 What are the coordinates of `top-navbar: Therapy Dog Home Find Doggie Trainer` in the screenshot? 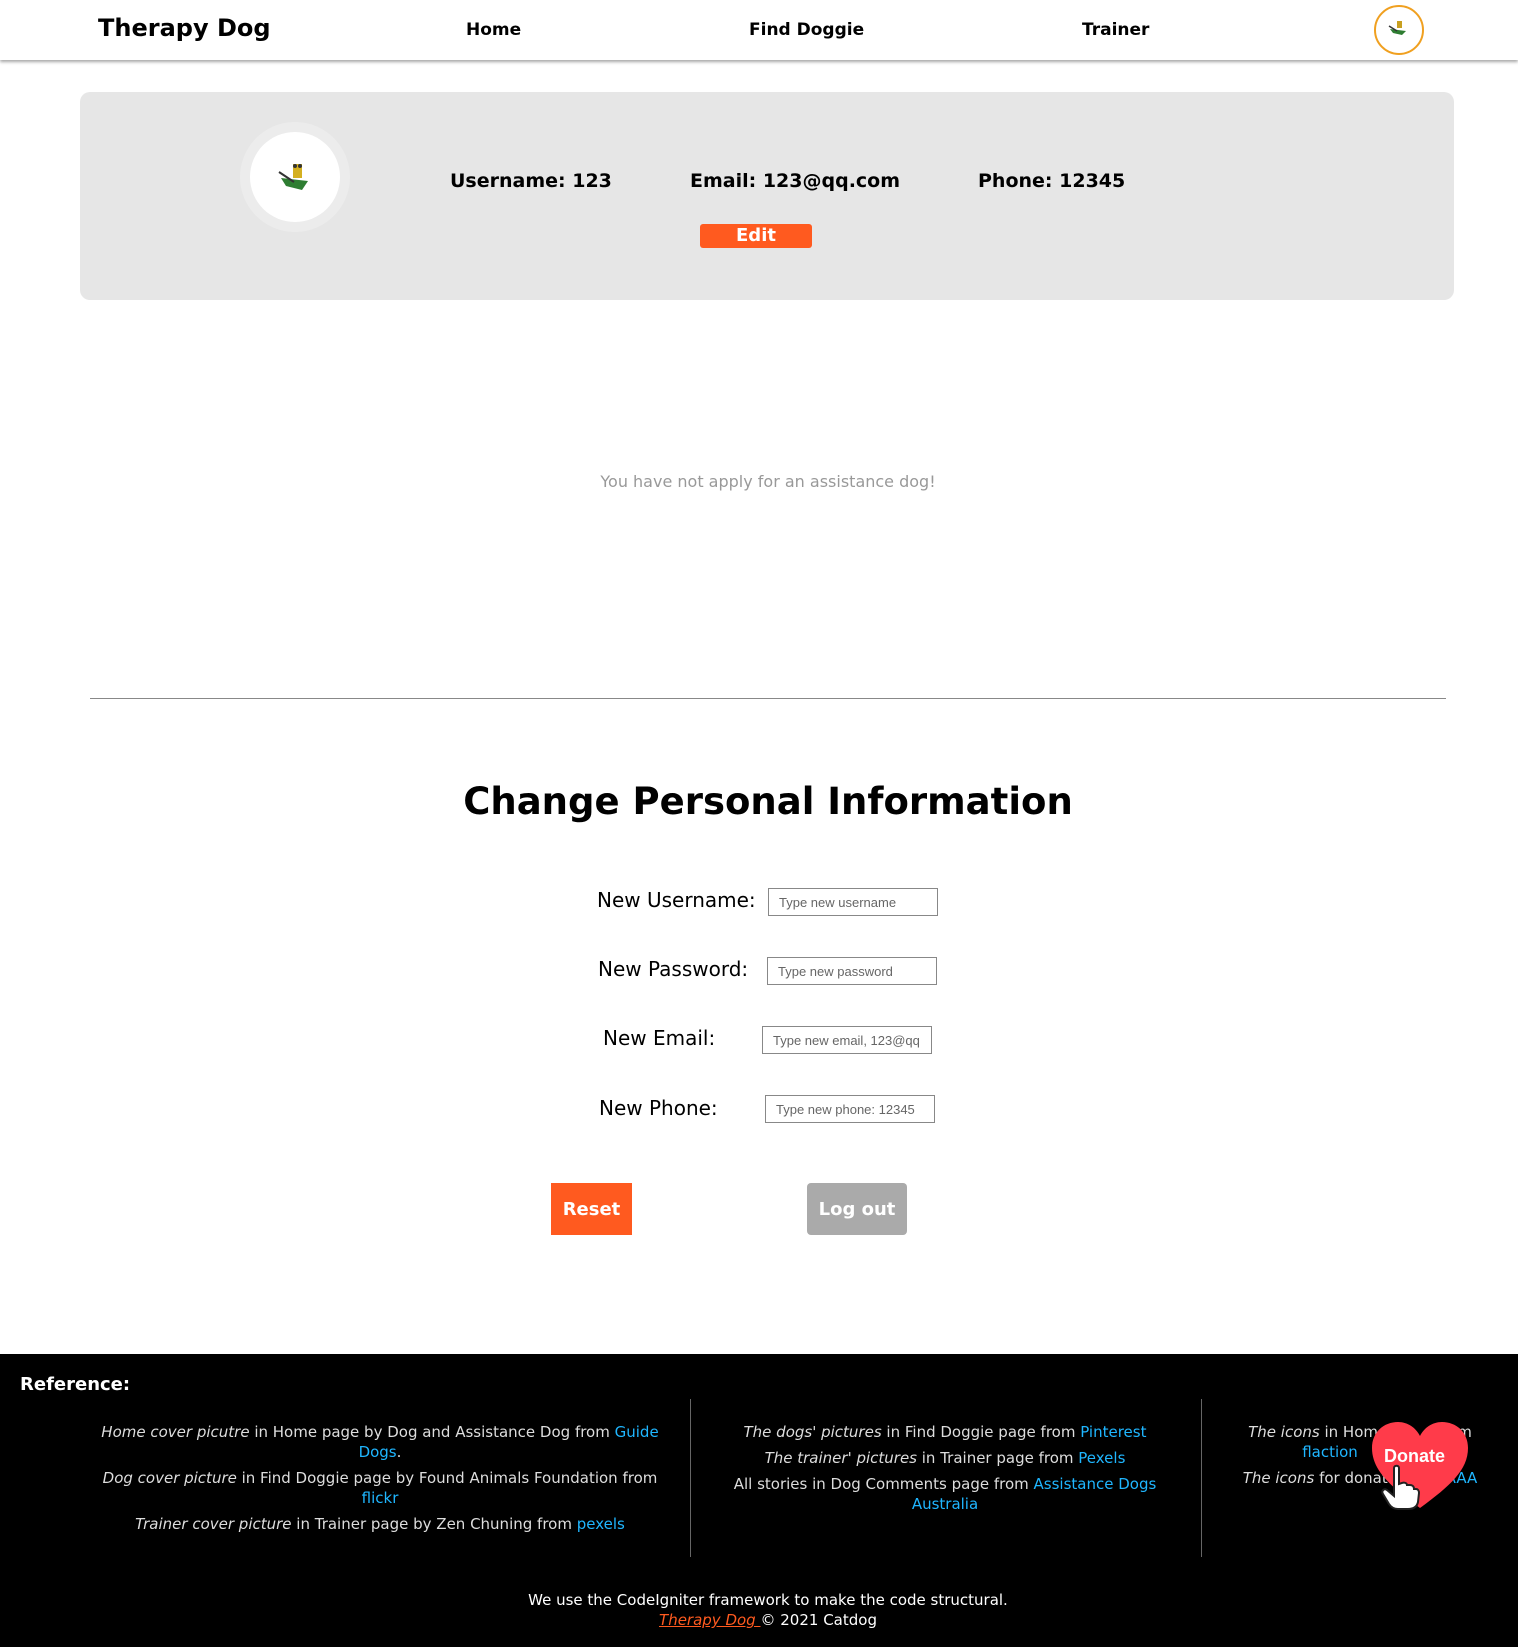 It's located at (759, 30).